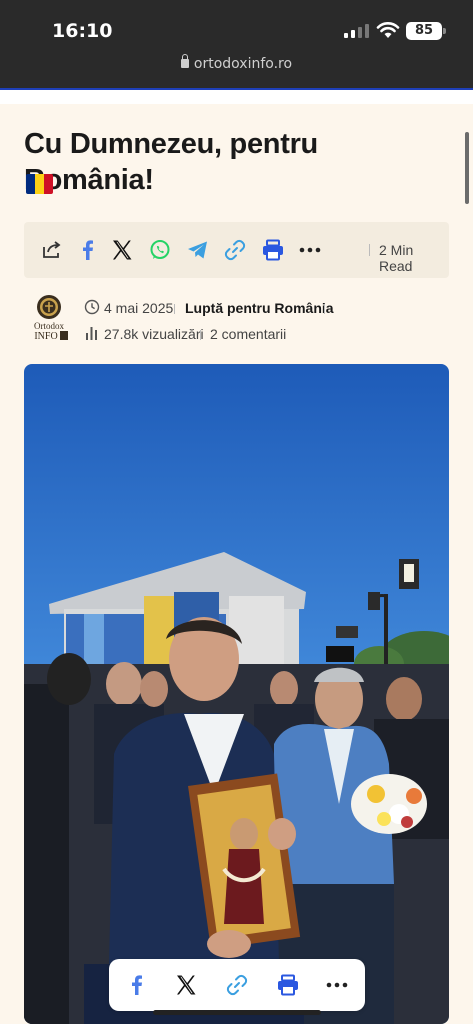 The height and width of the screenshot is (1024, 473). I want to click on category-link: Luptă pentru România, so click(259, 308).